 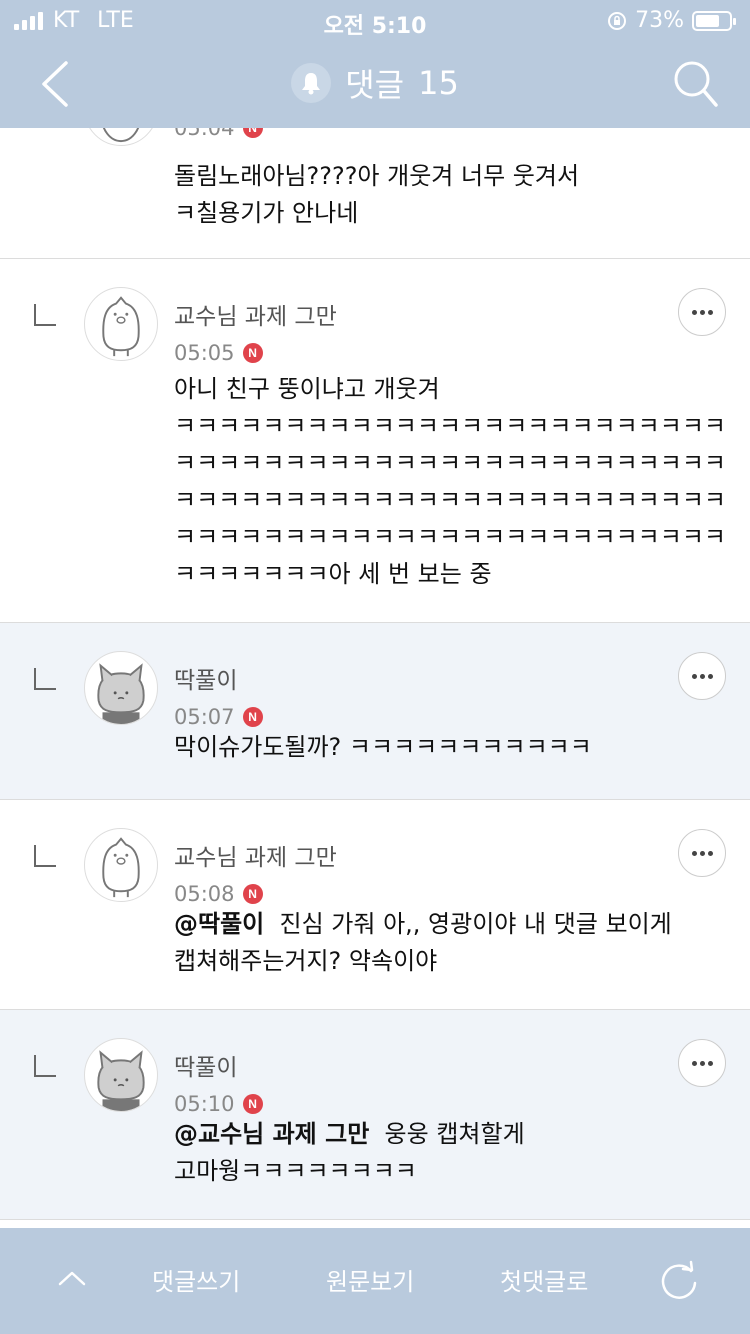 What do you see at coordinates (544, 1279) in the screenshot?
I see `first-comment-button: 첫댓글로` at bounding box center [544, 1279].